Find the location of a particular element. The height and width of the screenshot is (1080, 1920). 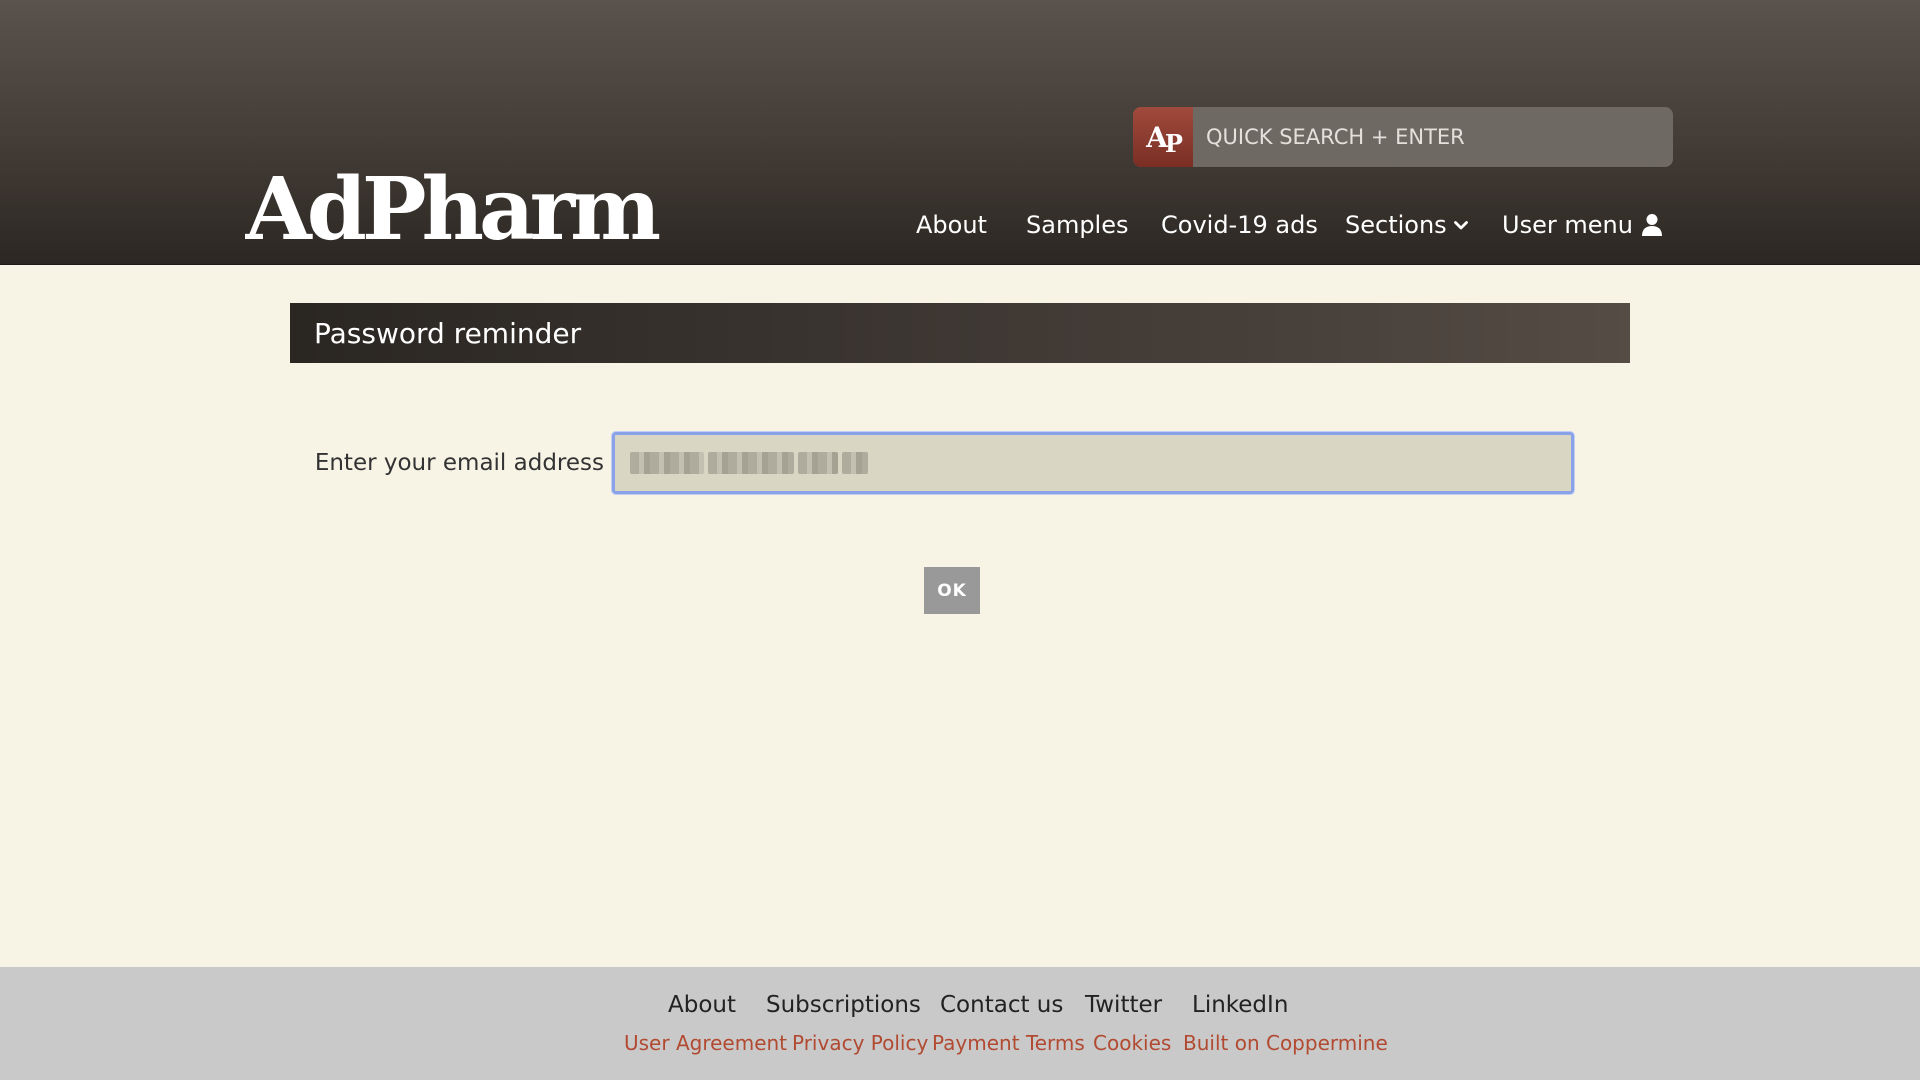

footer-link-about: About is located at coordinates (702, 1005).